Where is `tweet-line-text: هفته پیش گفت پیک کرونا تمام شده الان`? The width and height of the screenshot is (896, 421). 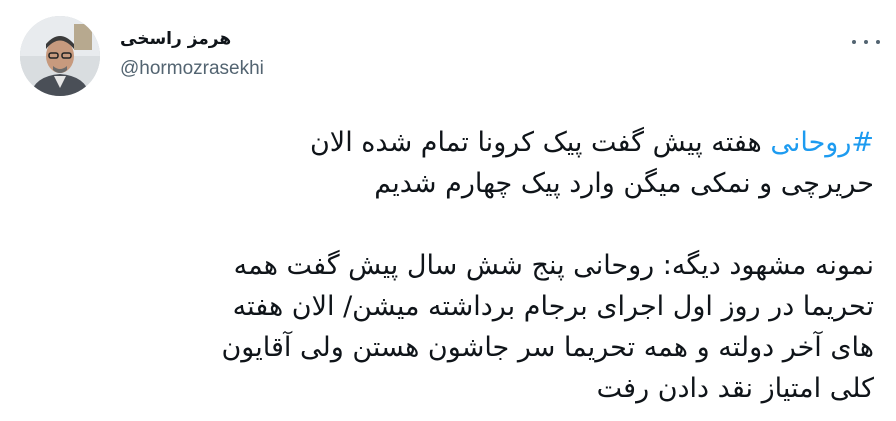 tweet-line-text: هفته پیش گفت پیک کرونا تمام شده الان is located at coordinates (540, 142).